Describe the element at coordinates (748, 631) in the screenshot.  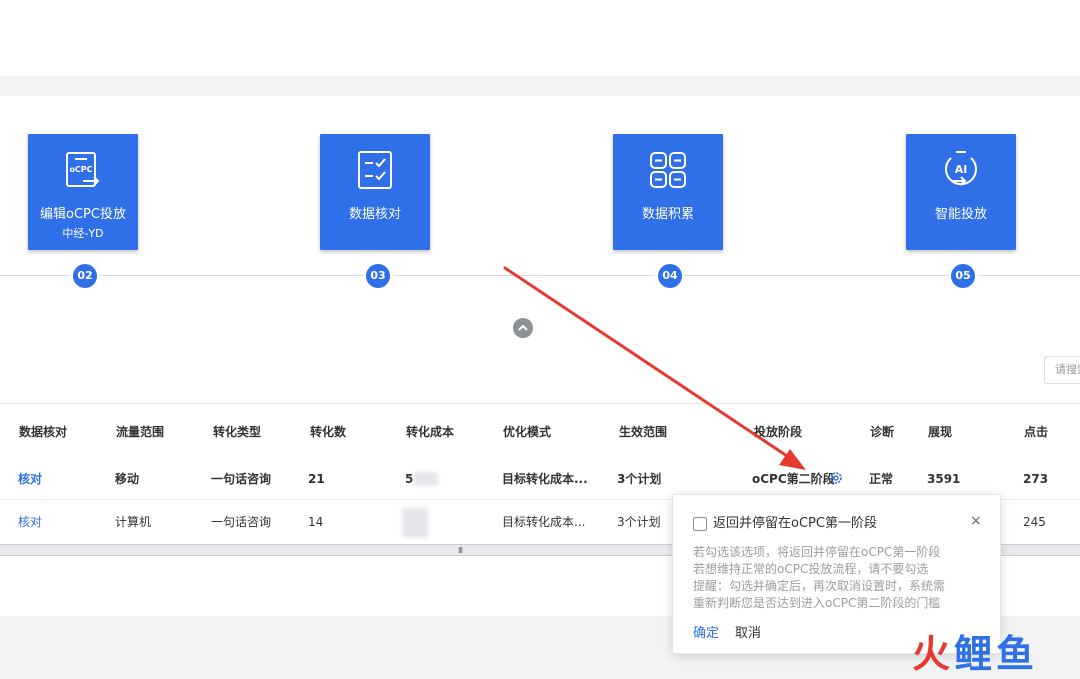
I see `cancel-button: 取消` at that location.